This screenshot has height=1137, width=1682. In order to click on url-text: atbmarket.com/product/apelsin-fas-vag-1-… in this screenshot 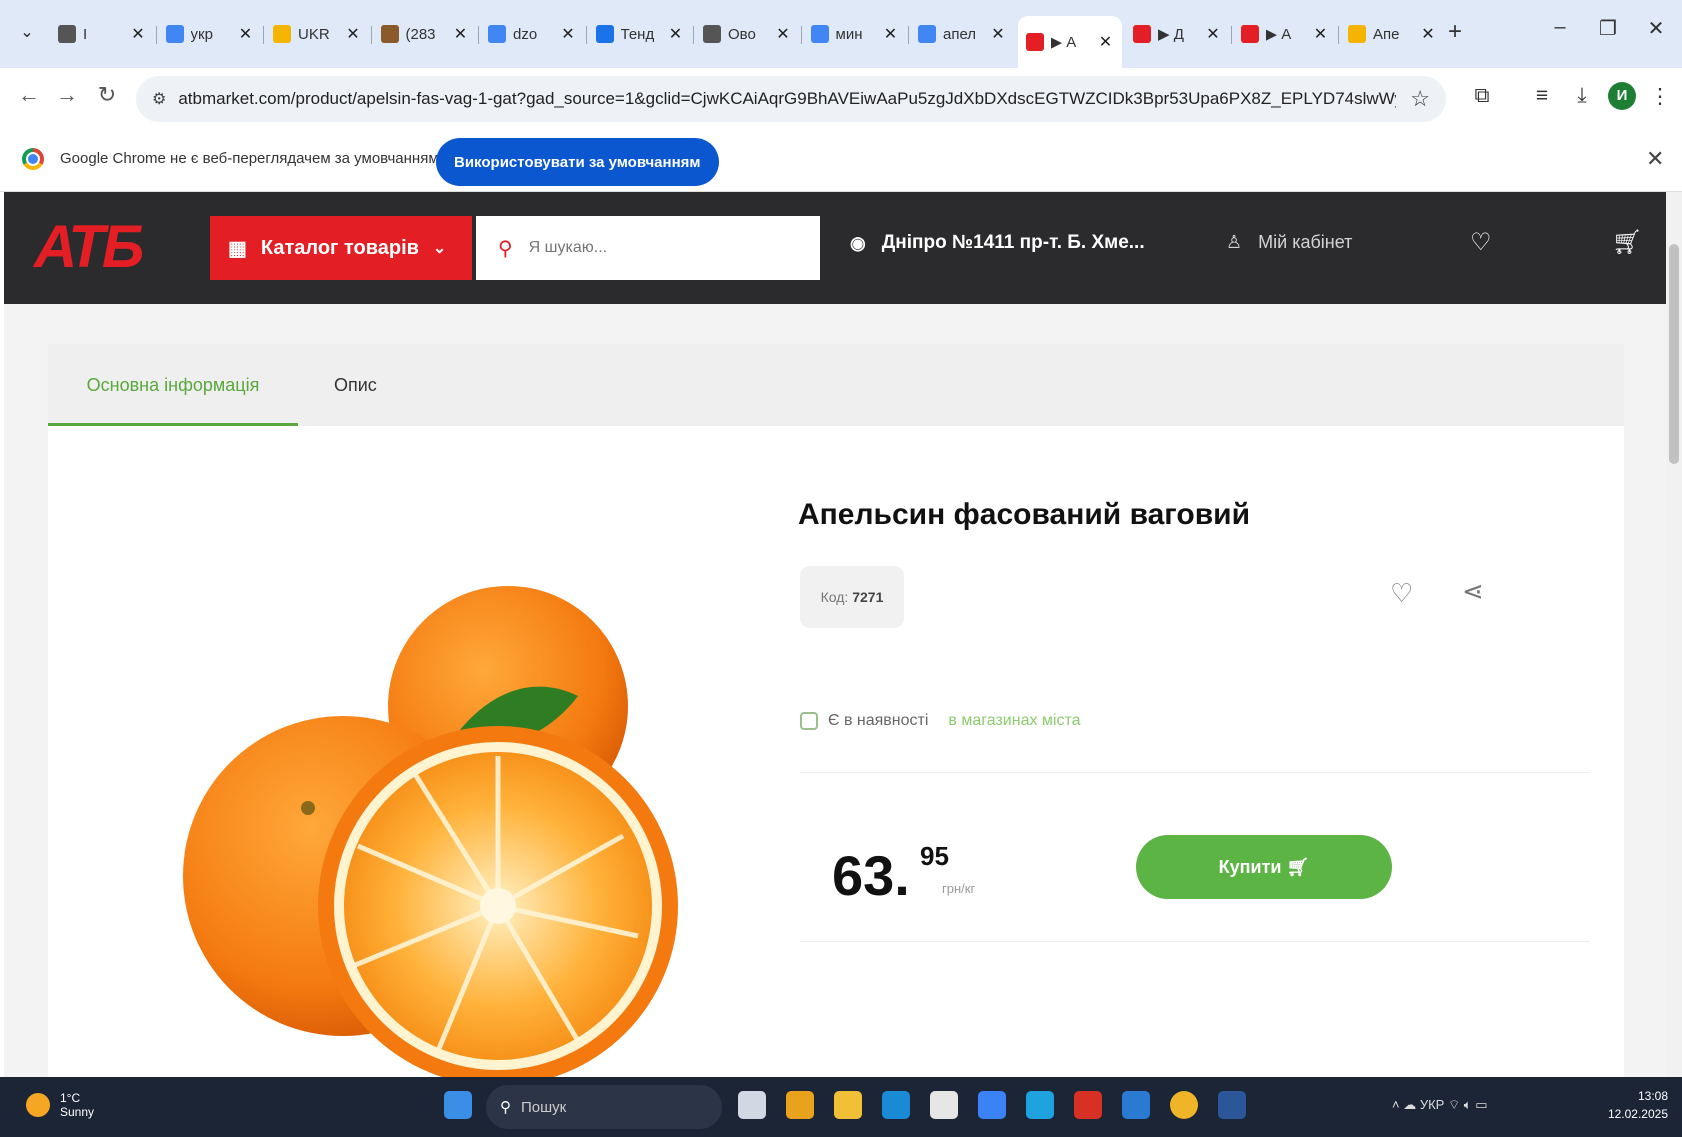, I will do `click(787, 99)`.